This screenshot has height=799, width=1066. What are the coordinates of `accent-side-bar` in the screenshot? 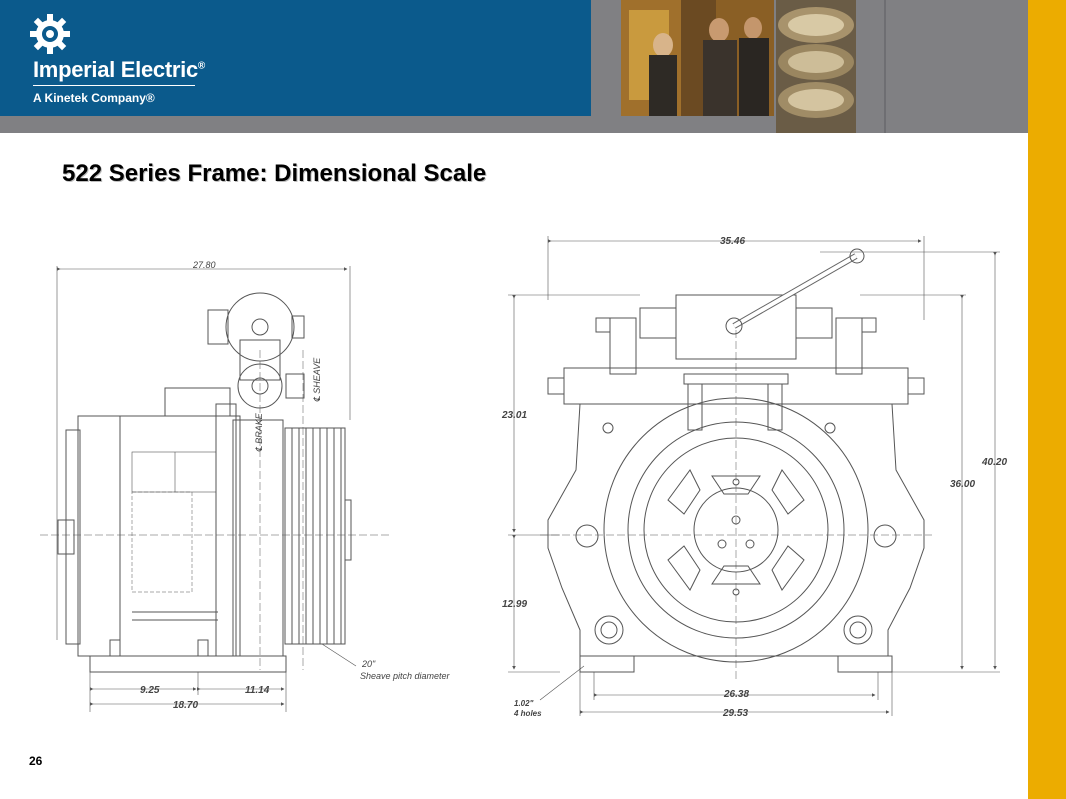 It's located at (1047, 399).